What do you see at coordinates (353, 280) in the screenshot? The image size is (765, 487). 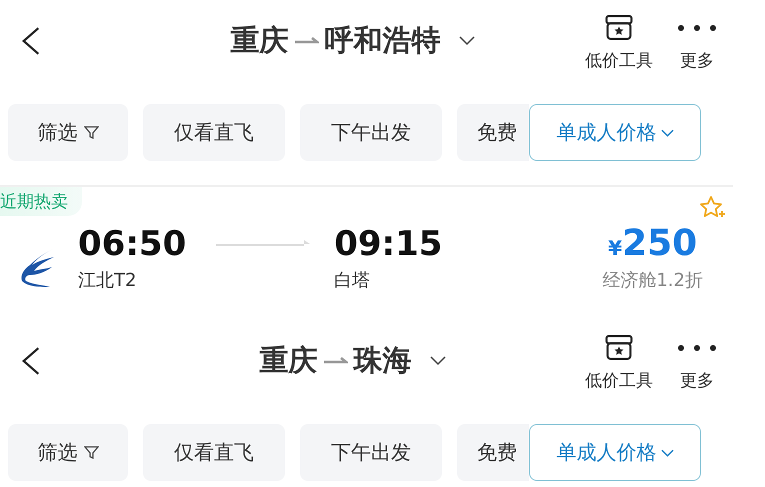 I see `arrival-airport: 白塔` at bounding box center [353, 280].